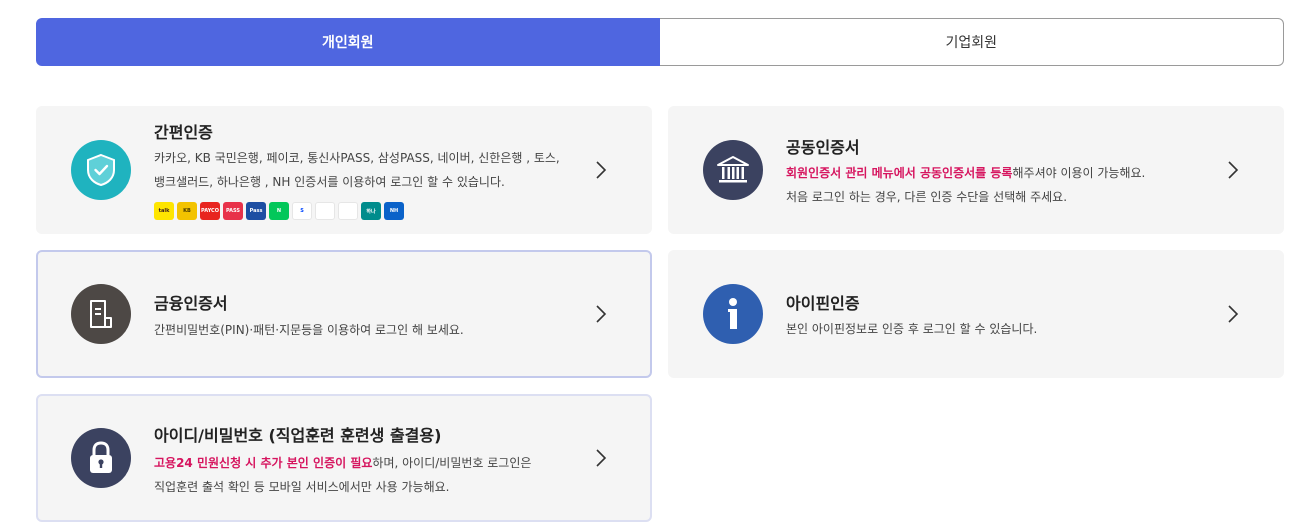 The width and height of the screenshot is (1295, 532). I want to click on id-password-desc-rest: 하며, 아이디/비밀번호 로그인은, so click(452, 463).